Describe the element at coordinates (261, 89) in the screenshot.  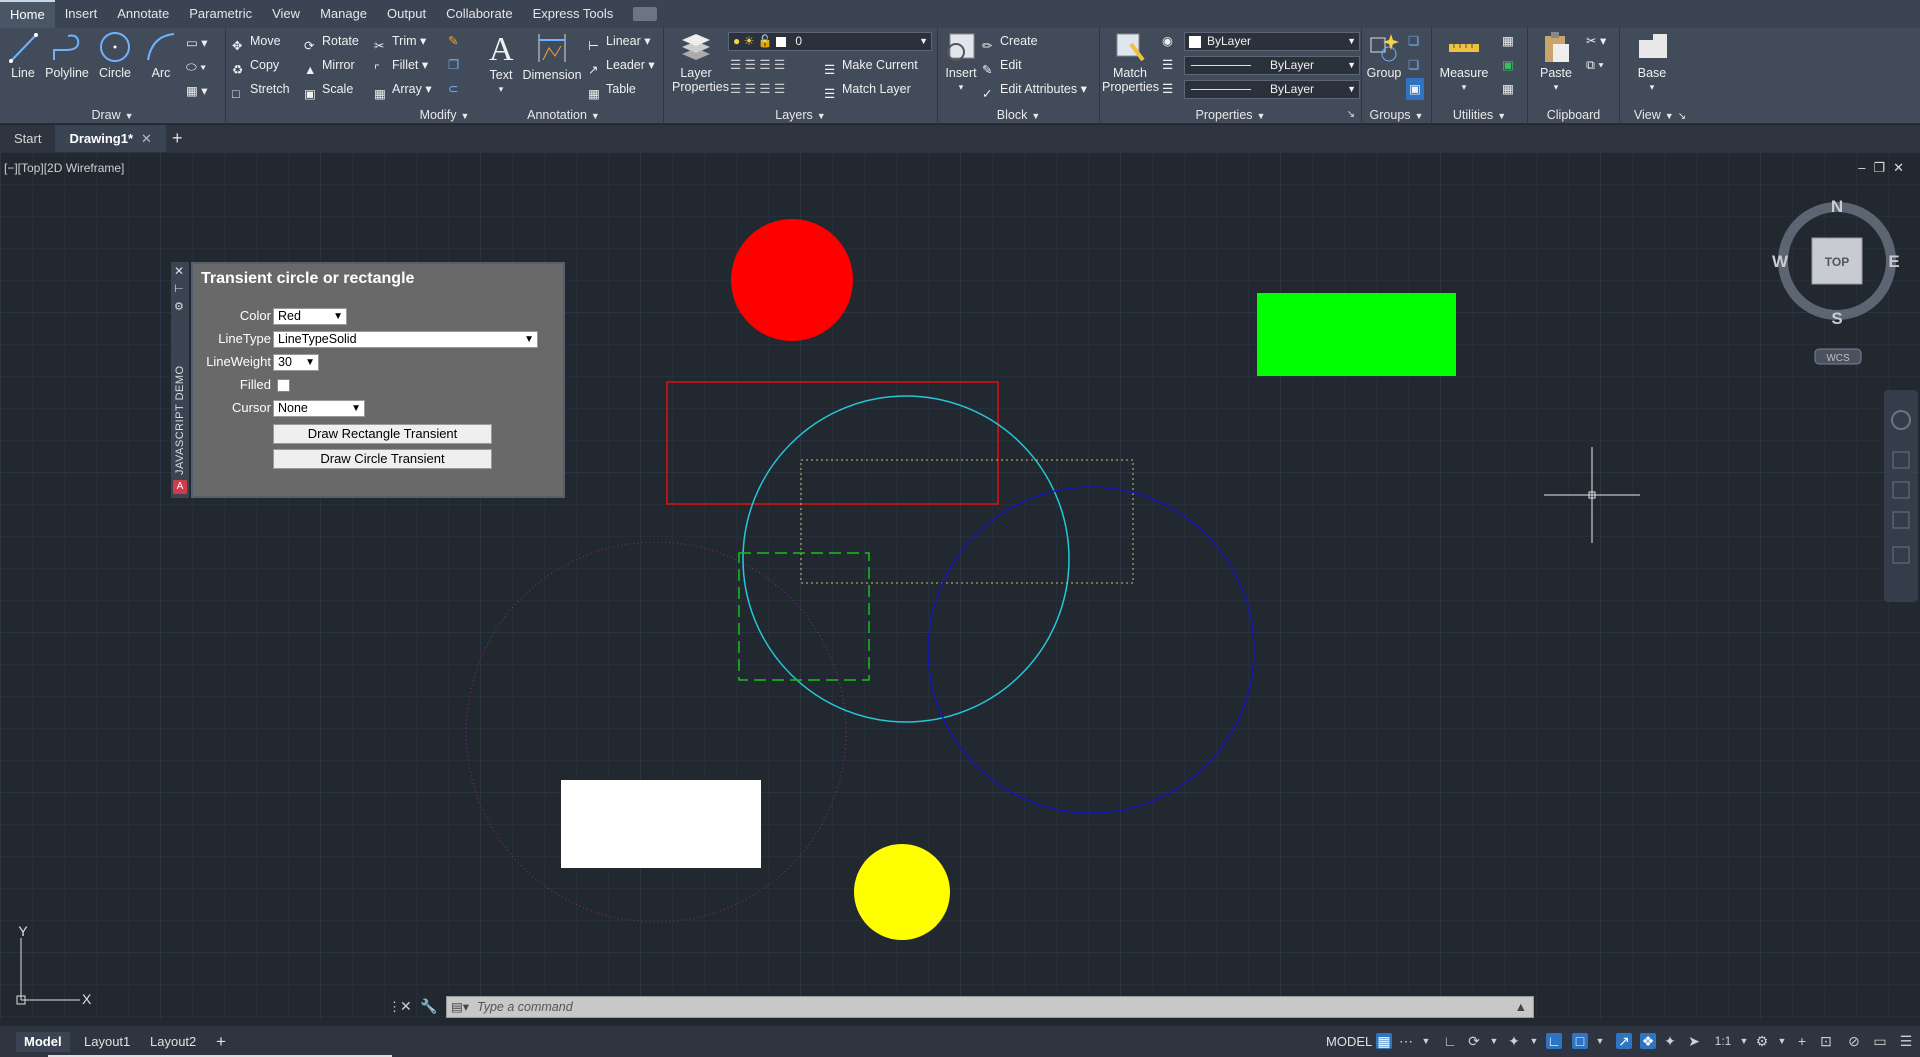
I see `stretch-button: □ Stretch` at that location.